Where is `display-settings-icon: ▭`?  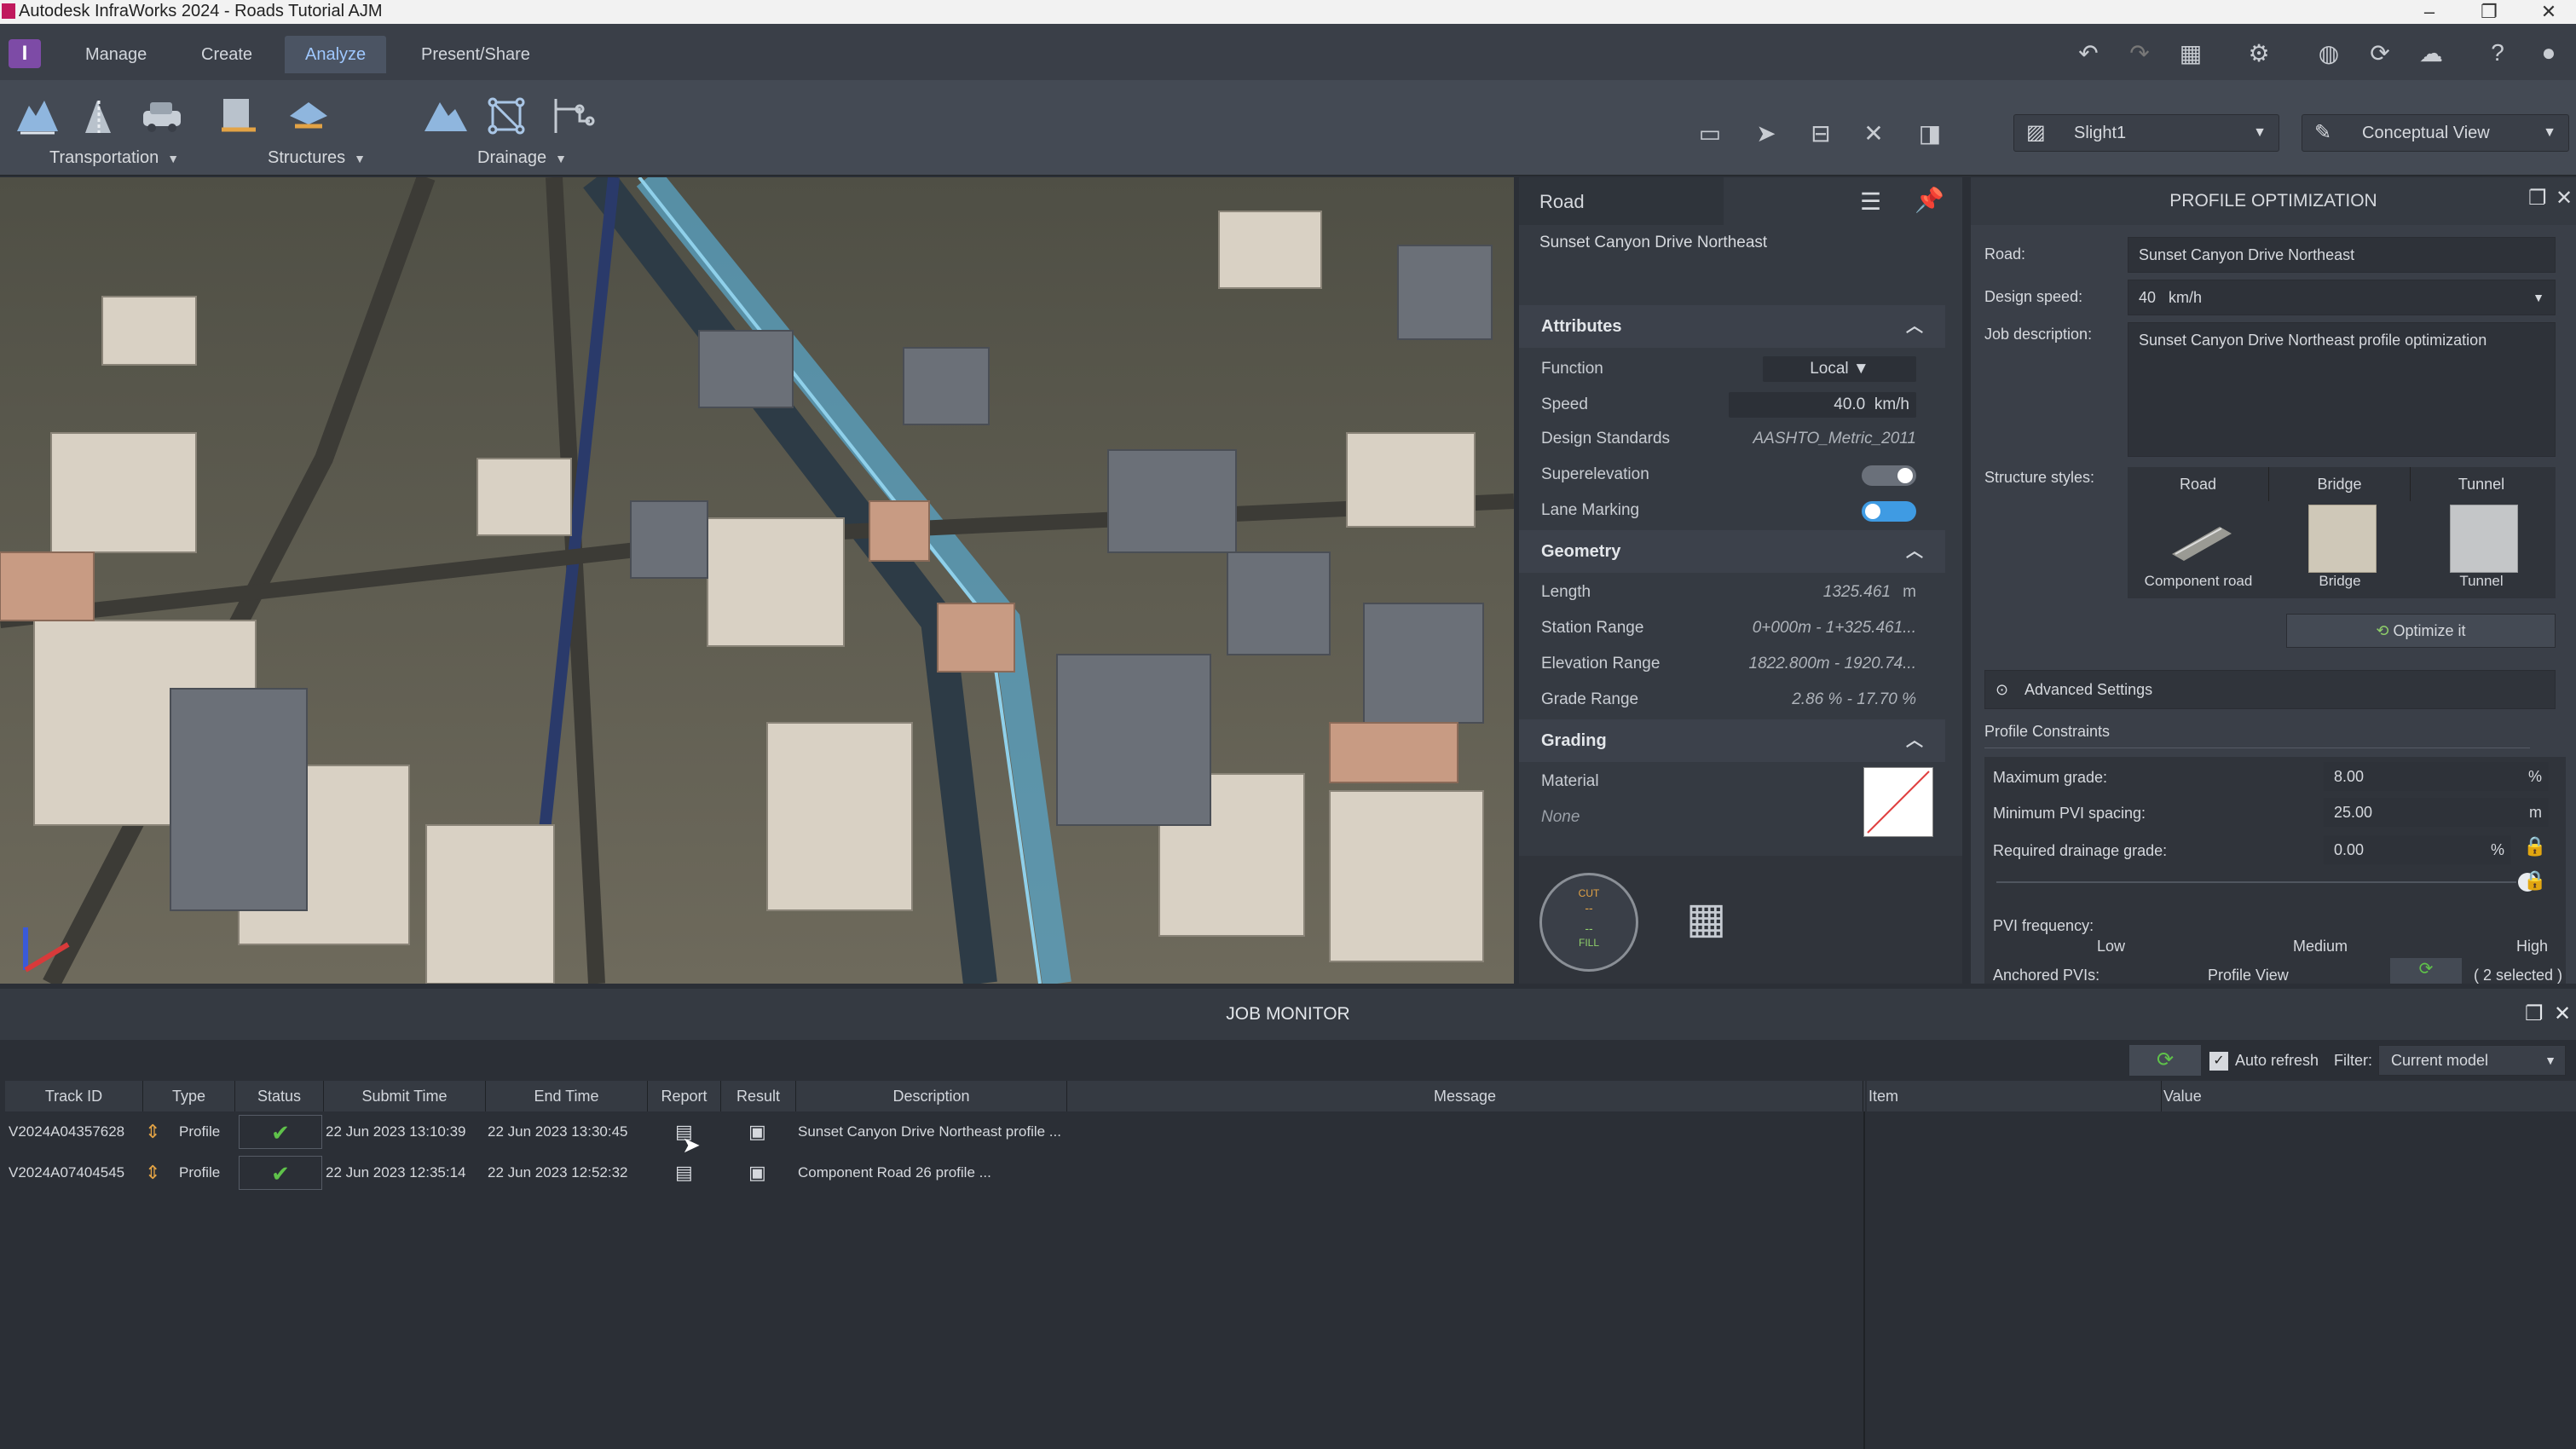 display-settings-icon: ▭ is located at coordinates (1710, 133).